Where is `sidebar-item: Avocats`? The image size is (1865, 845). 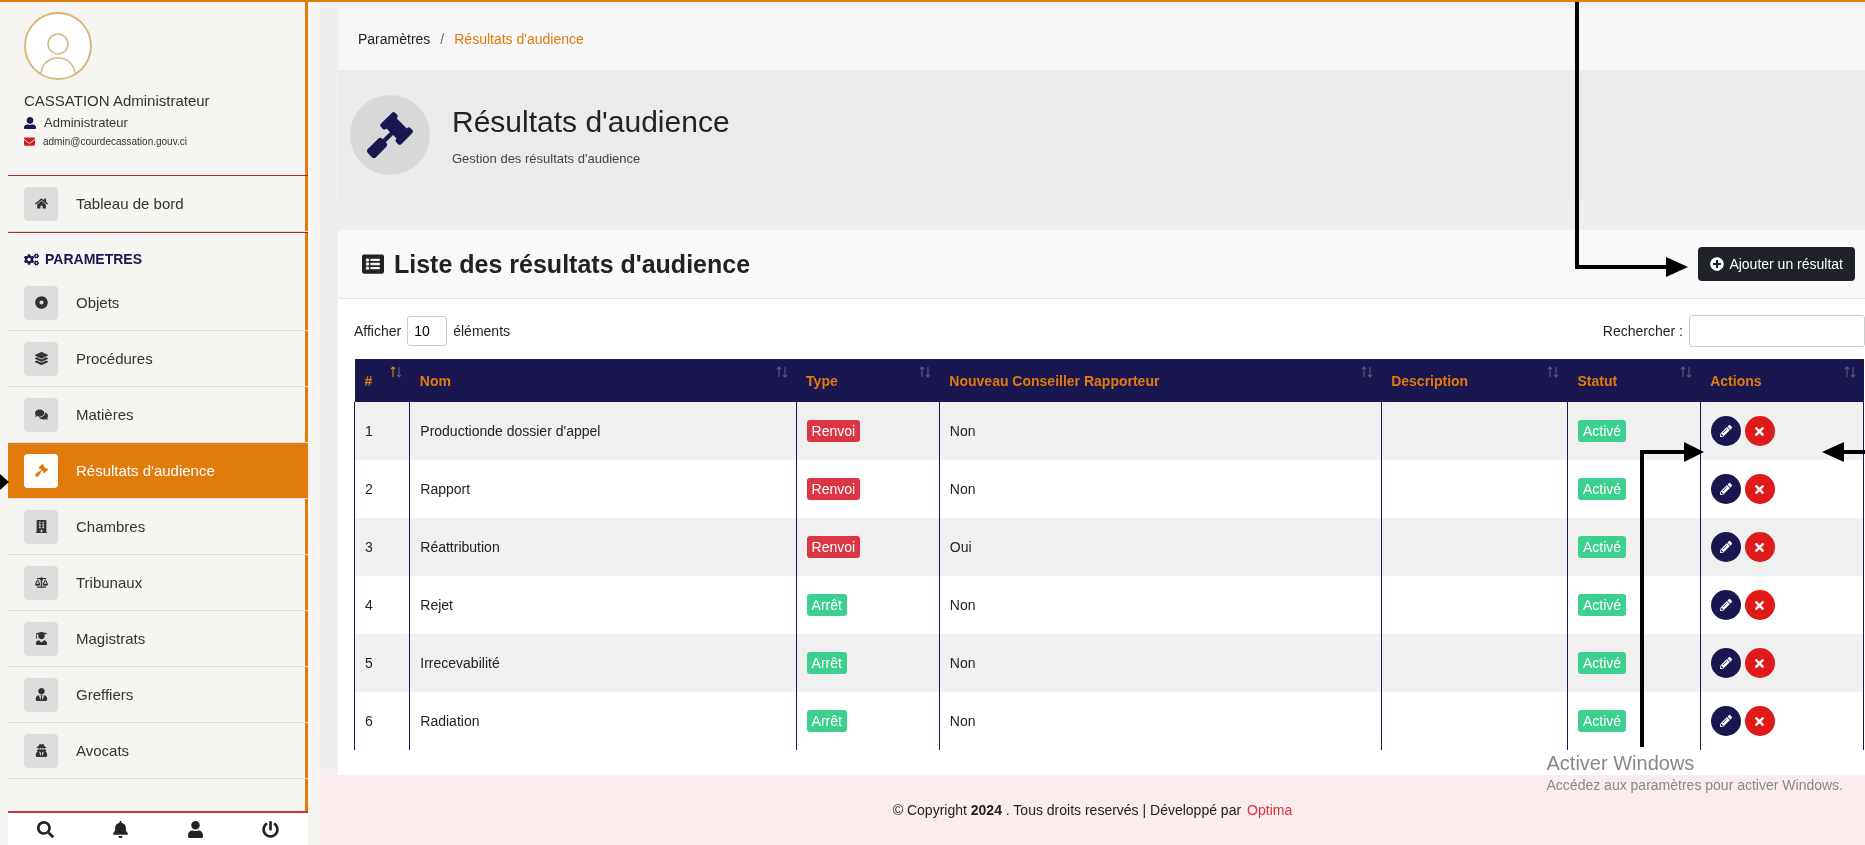 sidebar-item: Avocats is located at coordinates (158, 751).